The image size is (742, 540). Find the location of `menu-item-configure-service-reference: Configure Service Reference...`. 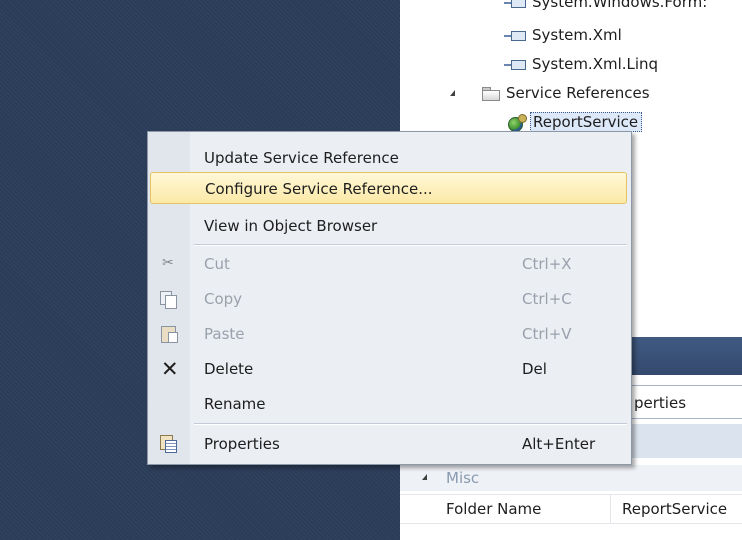

menu-item-configure-service-reference: Configure Service Reference... is located at coordinates (388, 188).